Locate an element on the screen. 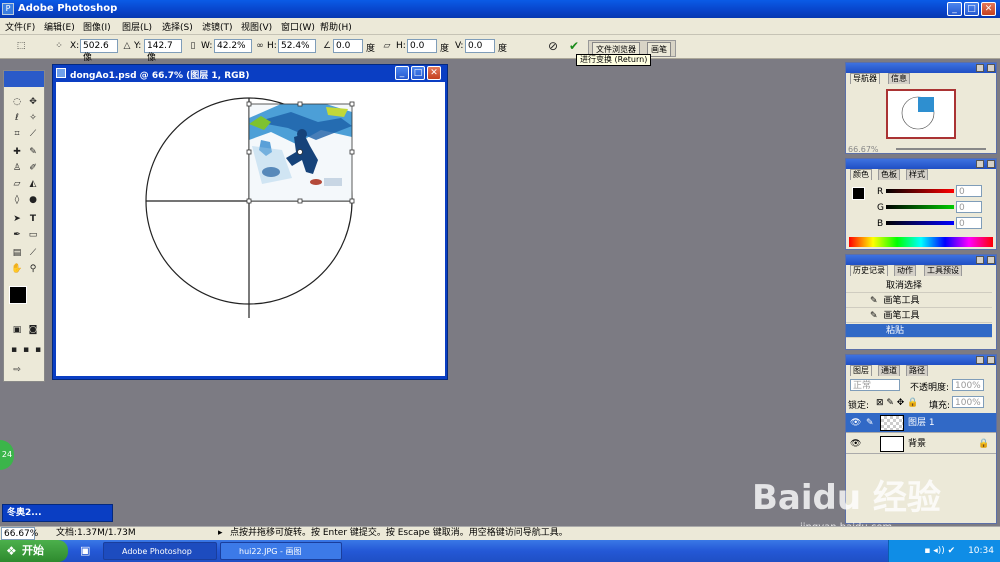 The image size is (1000, 562). layers-close-icon is located at coordinates (991, 360).